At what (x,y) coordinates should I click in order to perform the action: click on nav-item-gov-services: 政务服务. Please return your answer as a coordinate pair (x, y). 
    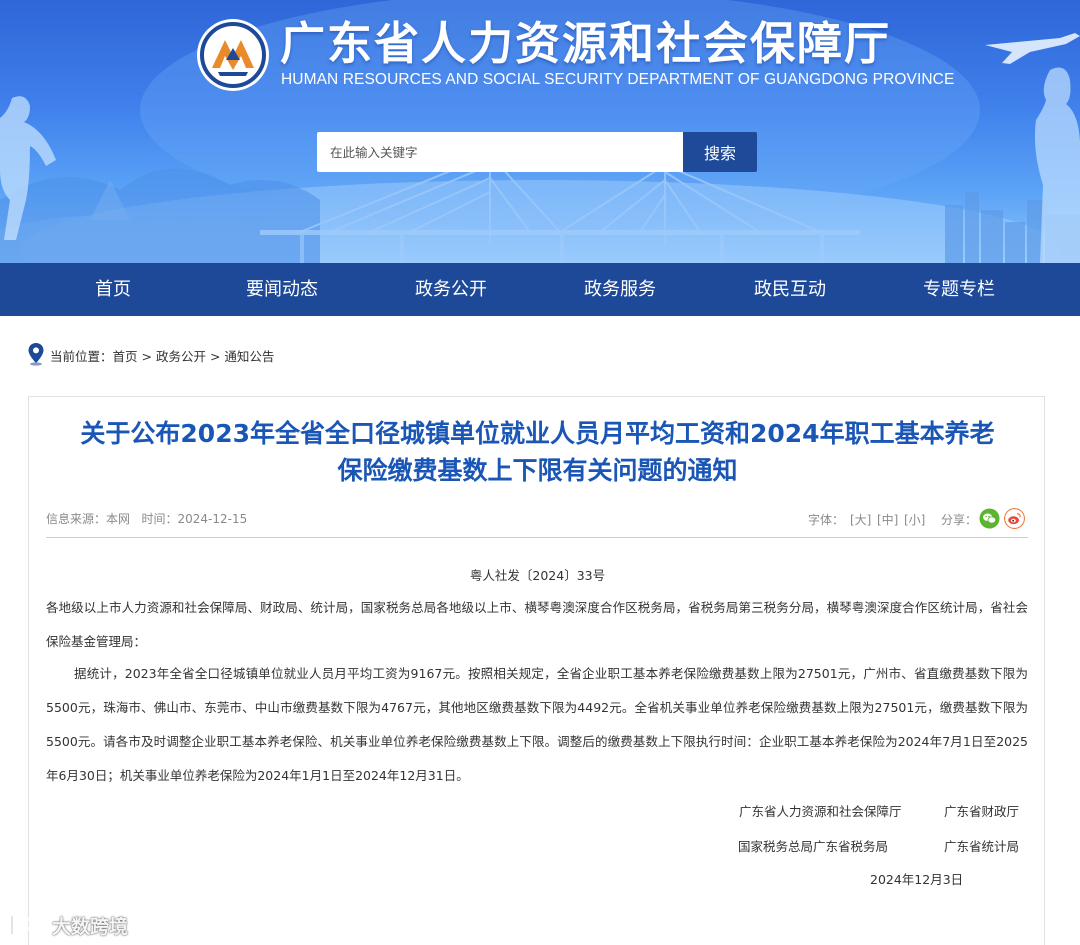
    Looking at the image, I should click on (620, 289).